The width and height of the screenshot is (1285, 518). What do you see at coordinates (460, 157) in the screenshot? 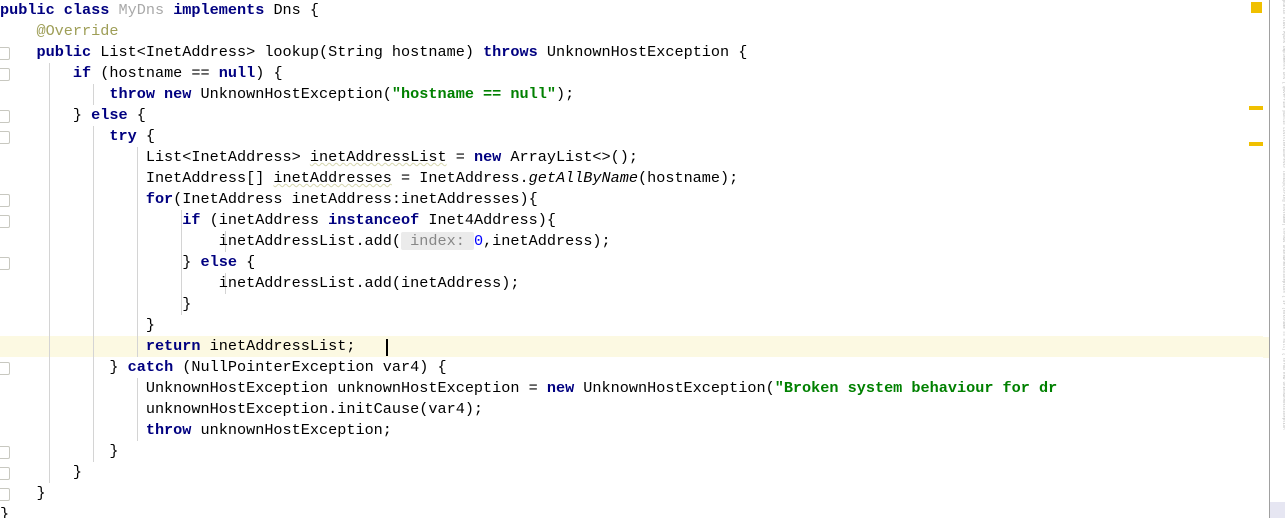
I see `code-token: =` at bounding box center [460, 157].